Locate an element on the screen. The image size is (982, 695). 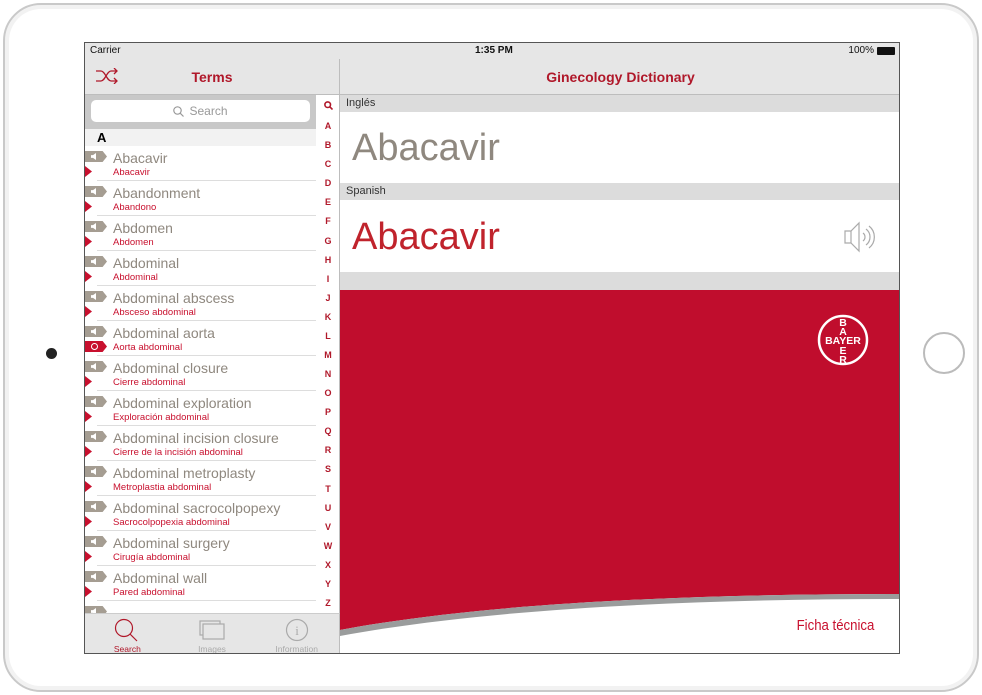
index-letter: H is located at coordinates (328, 260).